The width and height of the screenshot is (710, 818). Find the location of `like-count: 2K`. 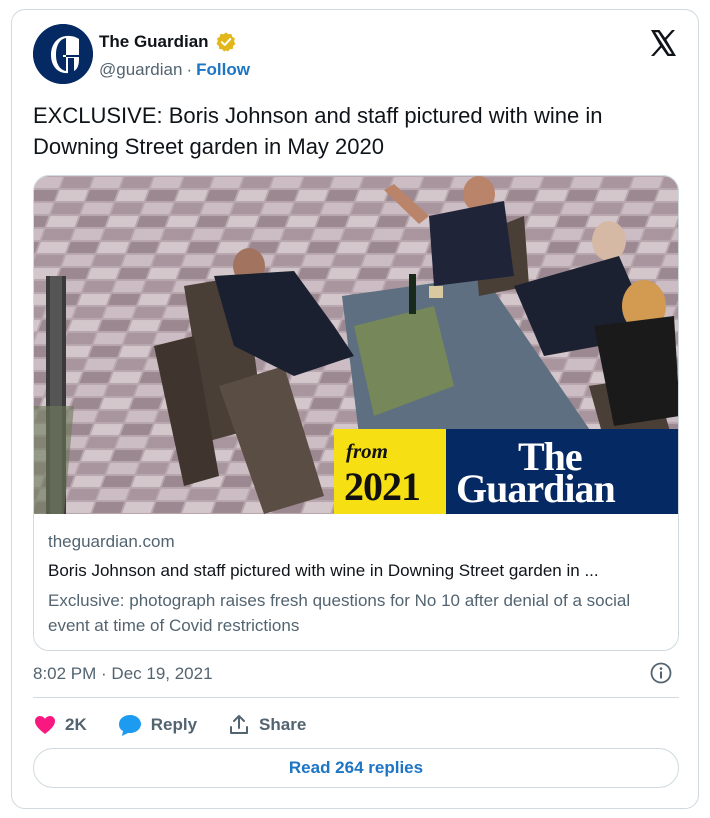

like-count: 2K is located at coordinates (76, 724).